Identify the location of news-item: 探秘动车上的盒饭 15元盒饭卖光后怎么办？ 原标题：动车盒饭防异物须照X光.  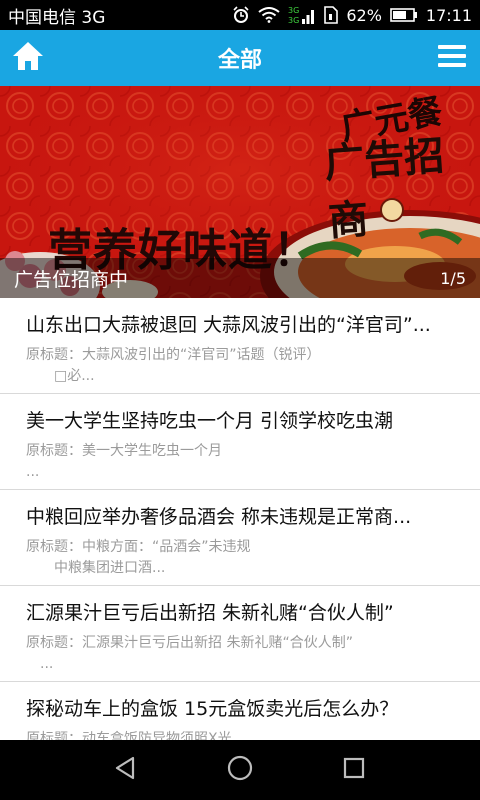
(240, 711).